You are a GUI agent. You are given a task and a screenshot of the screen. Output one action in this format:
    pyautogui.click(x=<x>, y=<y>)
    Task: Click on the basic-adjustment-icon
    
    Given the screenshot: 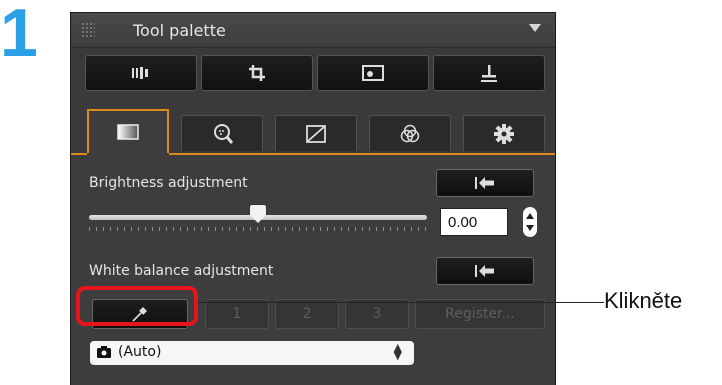 What is the action you would take?
    pyautogui.click(x=128, y=132)
    